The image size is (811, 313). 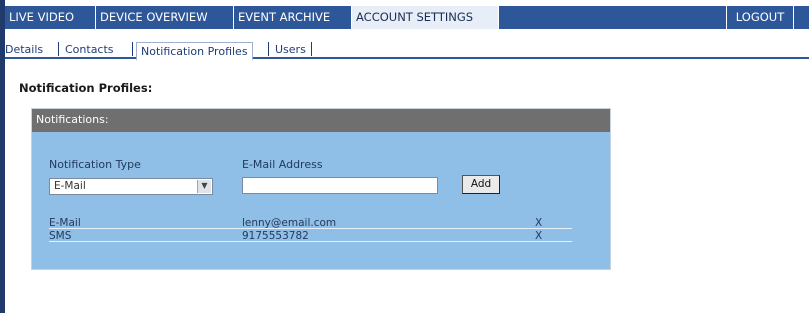 What do you see at coordinates (86, 88) in the screenshot?
I see `page-title: Notification Profiles:` at bounding box center [86, 88].